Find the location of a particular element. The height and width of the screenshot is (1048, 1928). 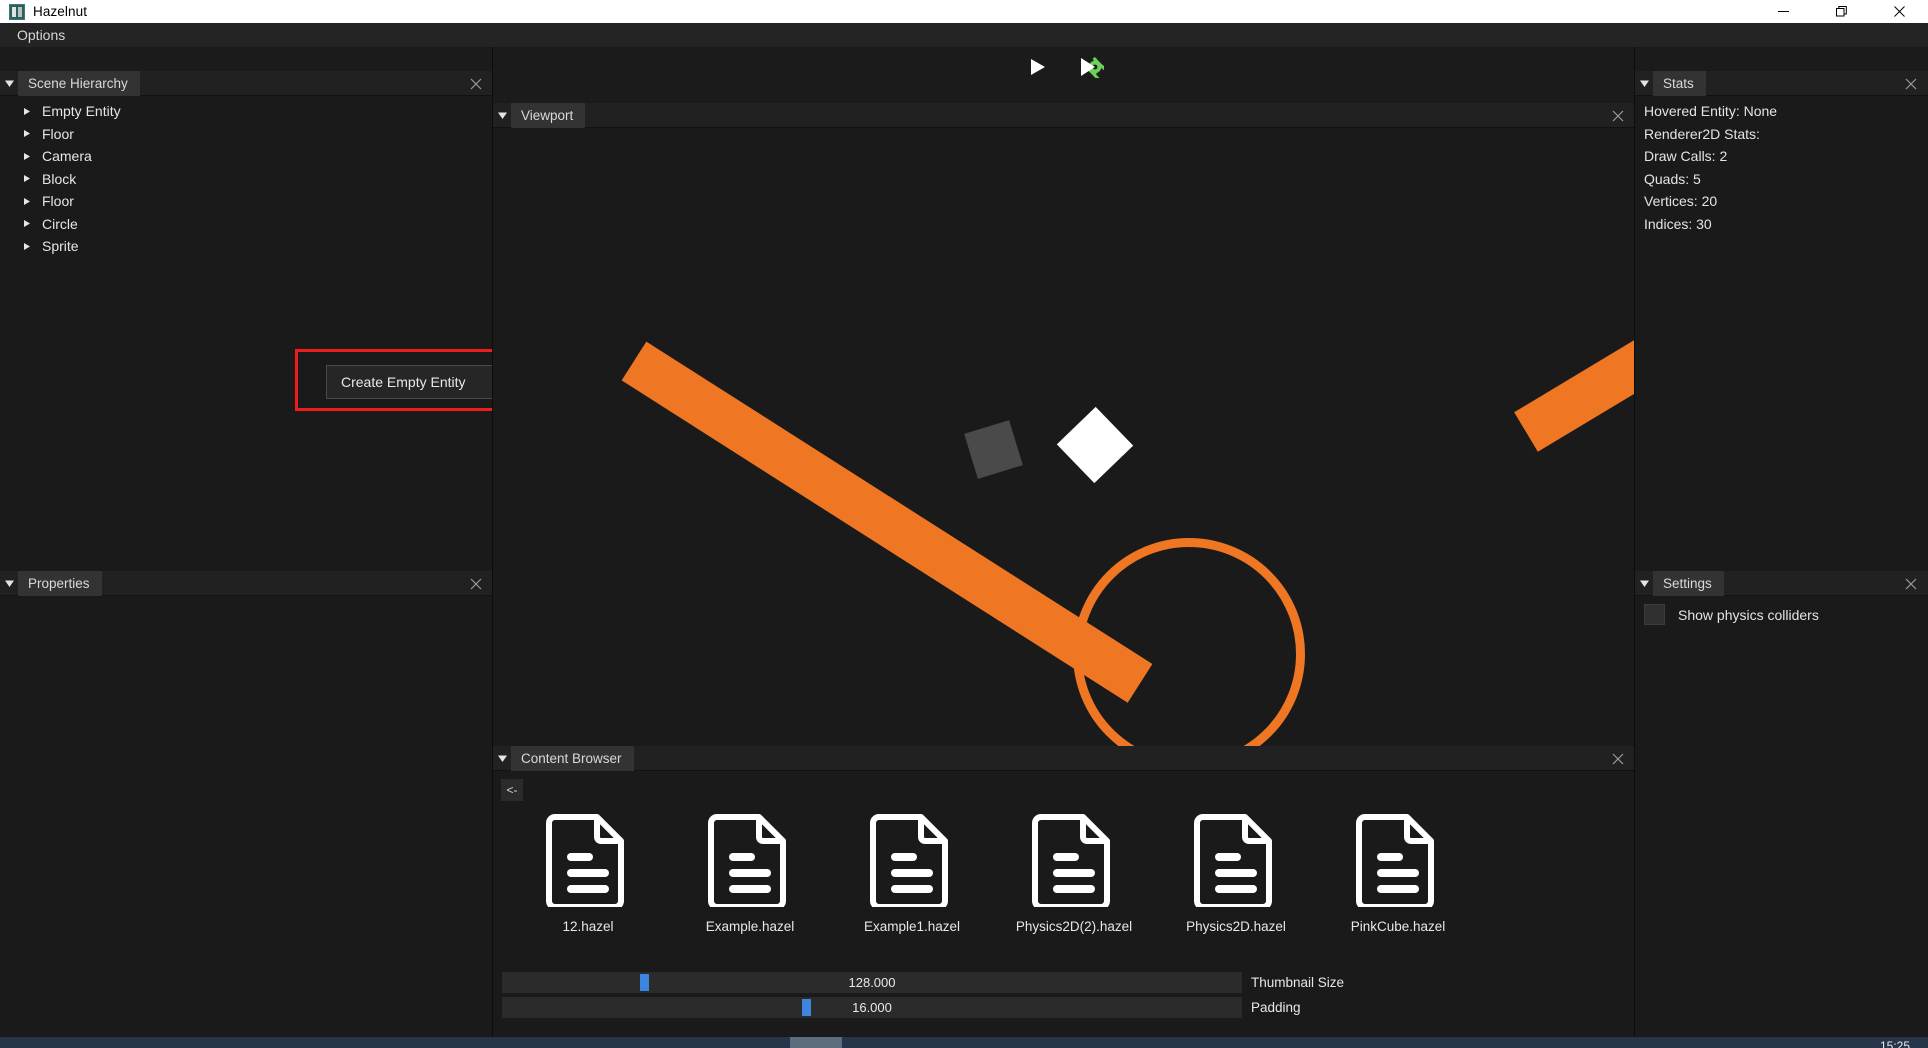

thumbnail-size-slider: 128.000 is located at coordinates (872, 982).